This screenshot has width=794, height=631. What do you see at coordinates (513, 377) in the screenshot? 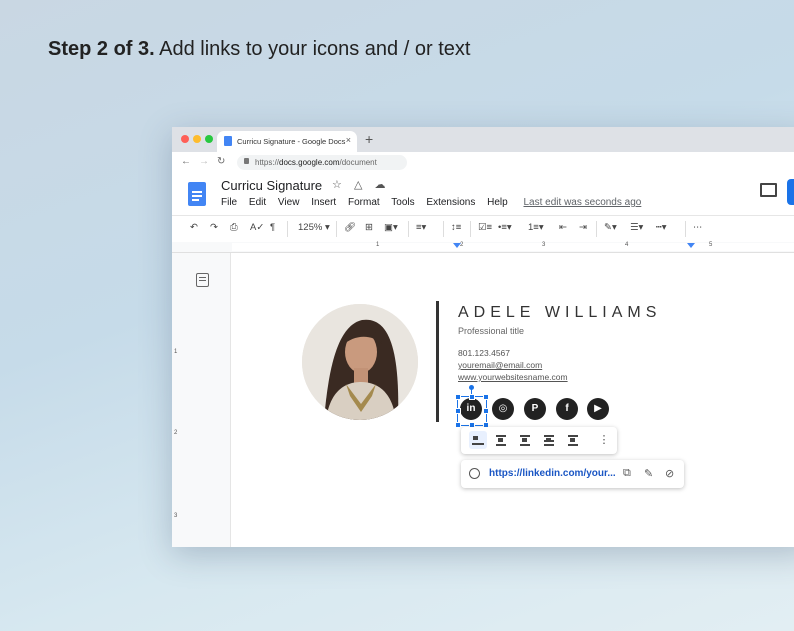
I see `signature-website-link: www.yourwebsitesname.com` at bounding box center [513, 377].